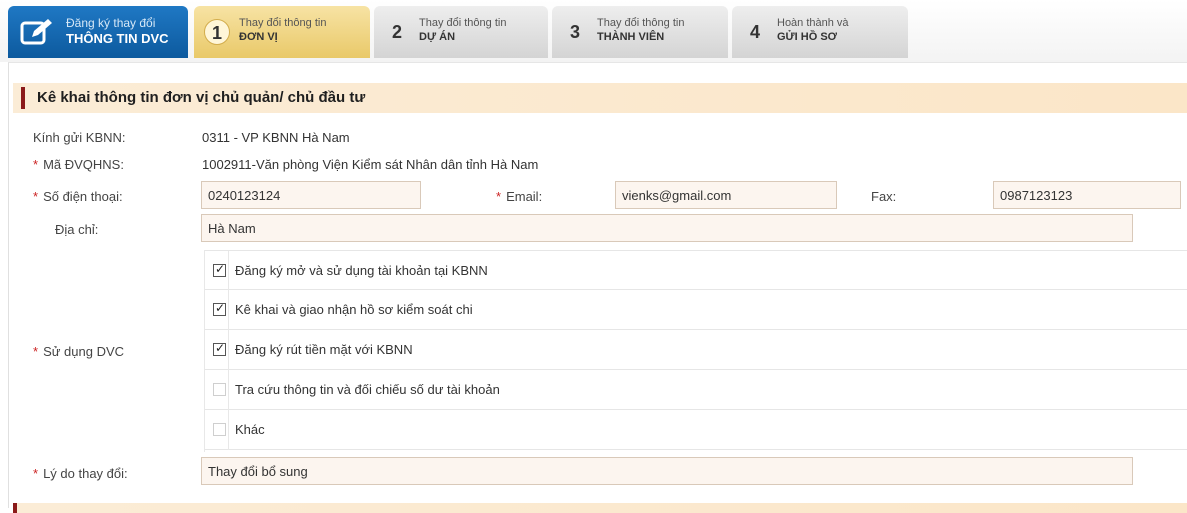 The height and width of the screenshot is (513, 1187). Describe the element at coordinates (631, 37) in the screenshot. I see `step-subtitle: THÀNH VIÊN` at that location.